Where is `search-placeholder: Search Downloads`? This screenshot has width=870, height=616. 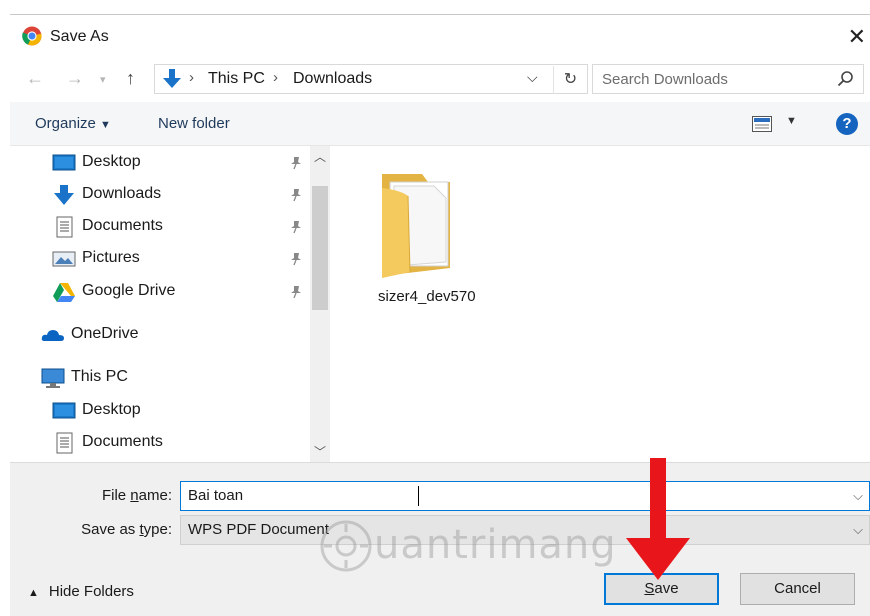
search-placeholder: Search Downloads is located at coordinates (665, 79).